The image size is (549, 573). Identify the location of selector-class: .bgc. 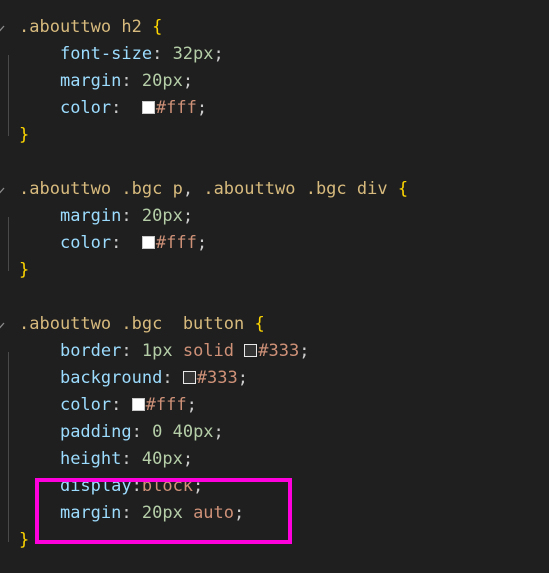
(142, 324).